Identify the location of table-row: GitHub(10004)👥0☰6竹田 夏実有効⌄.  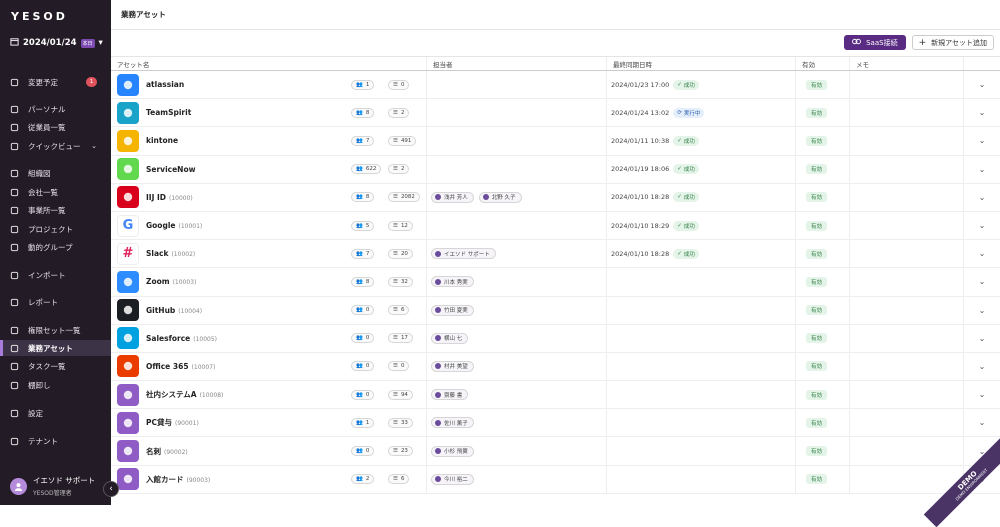
(555, 311).